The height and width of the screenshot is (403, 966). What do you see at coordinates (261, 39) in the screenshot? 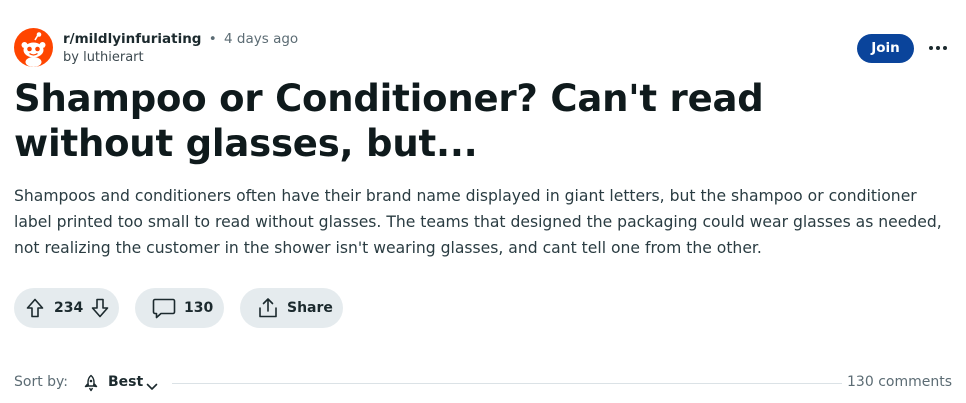
I see `post-time: 4 days ago` at bounding box center [261, 39].